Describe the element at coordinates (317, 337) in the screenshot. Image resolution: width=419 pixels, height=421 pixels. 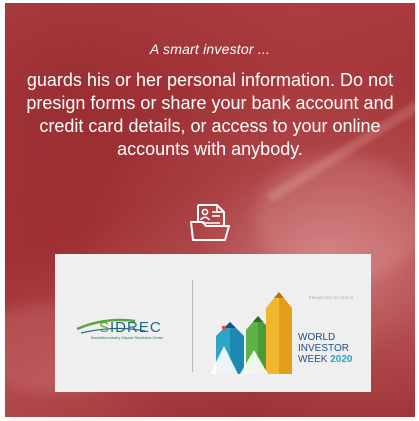
I see `wiw-line-world: WORLD` at that location.